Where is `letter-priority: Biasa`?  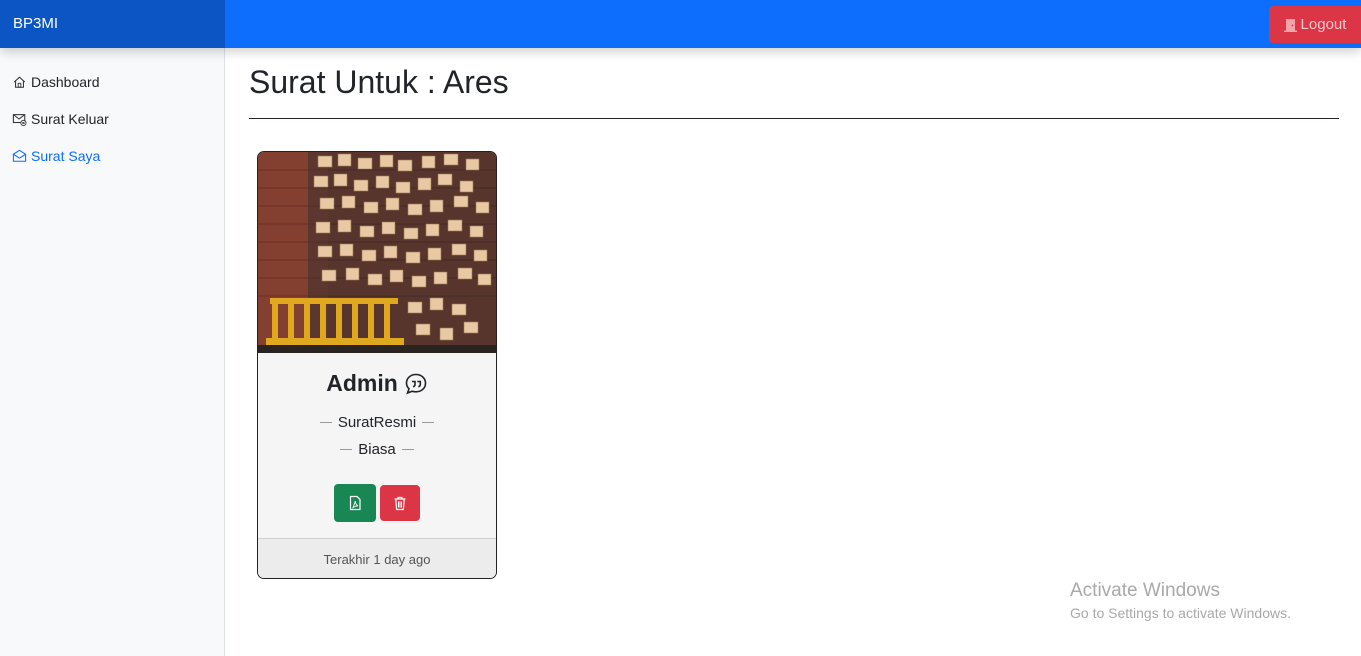 letter-priority: Biasa is located at coordinates (377, 449).